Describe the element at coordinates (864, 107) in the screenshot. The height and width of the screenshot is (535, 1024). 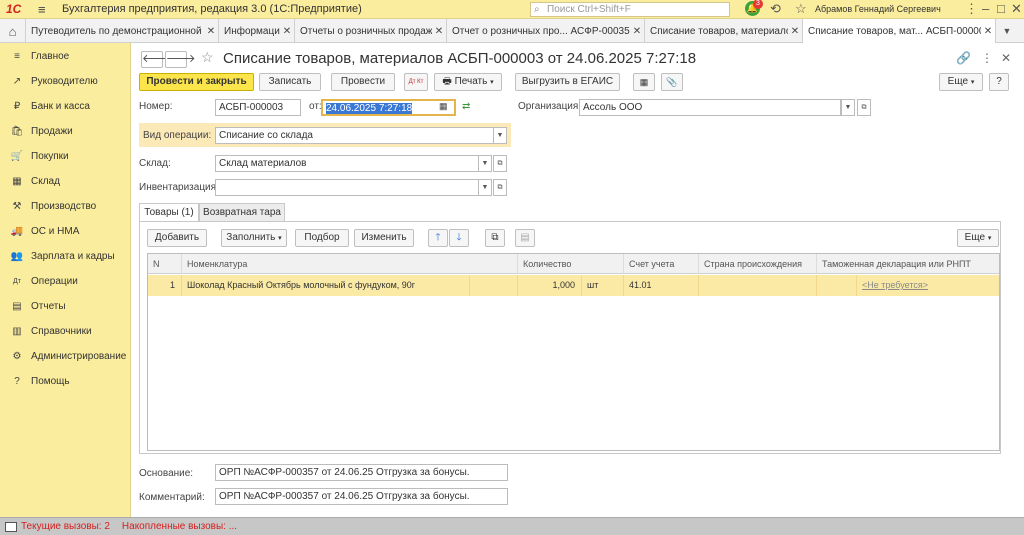
I see `organization-open-icon: ⧉` at that location.